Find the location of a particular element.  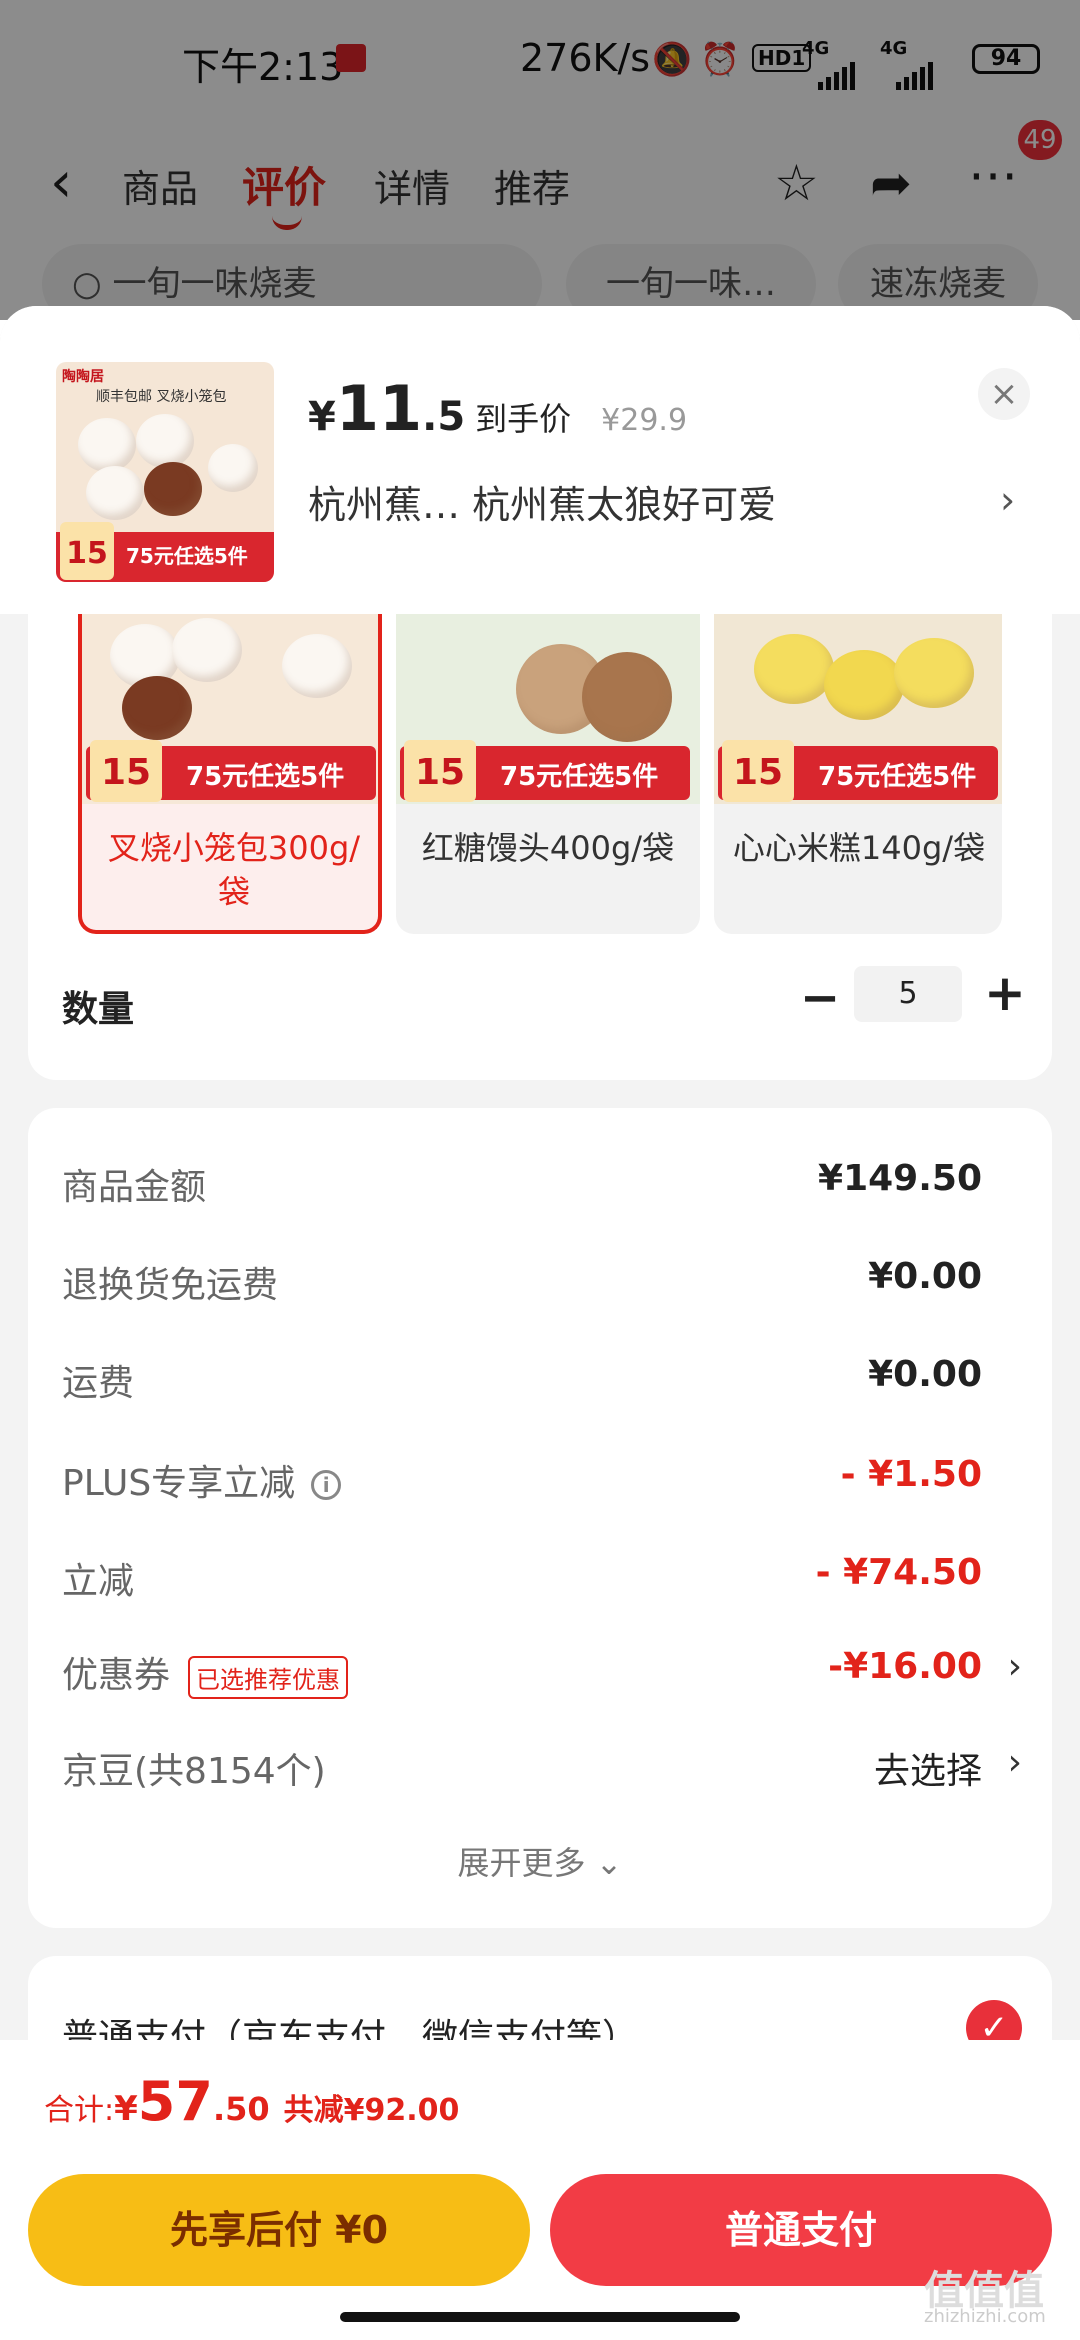

payment-method-card: 普通支付（京东支付、微信支付等） ✓ is located at coordinates (540, 2001).